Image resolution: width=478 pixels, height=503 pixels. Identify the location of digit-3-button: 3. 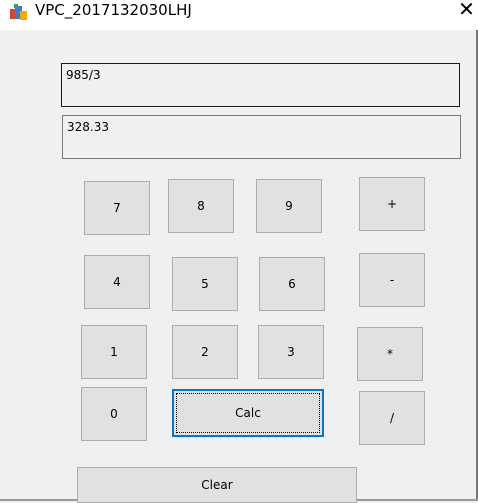
(291, 352).